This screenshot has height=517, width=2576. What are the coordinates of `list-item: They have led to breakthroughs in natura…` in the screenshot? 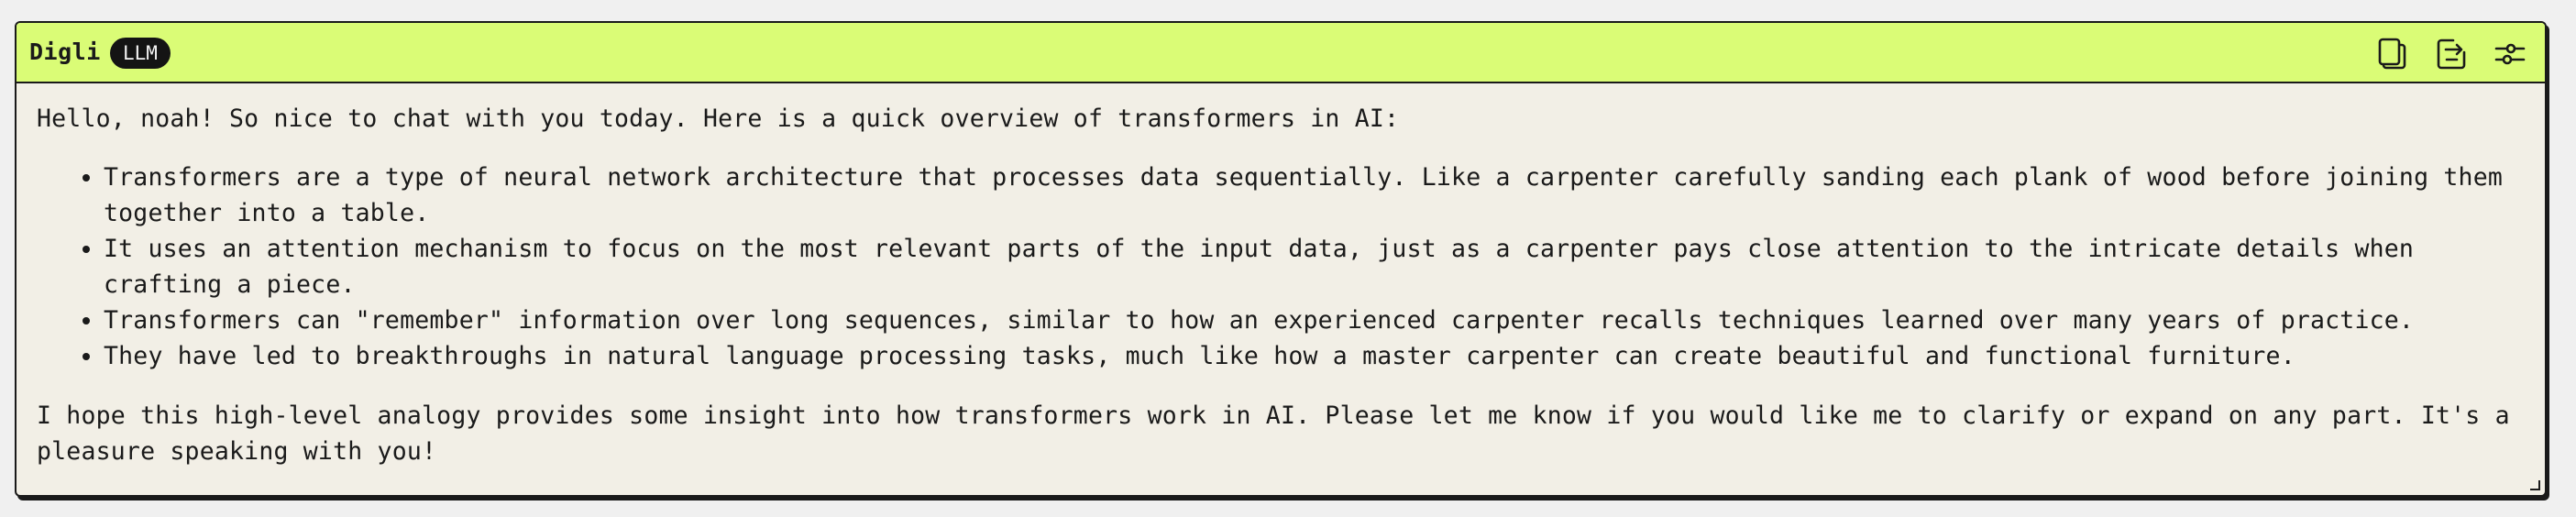 It's located at (1314, 356).